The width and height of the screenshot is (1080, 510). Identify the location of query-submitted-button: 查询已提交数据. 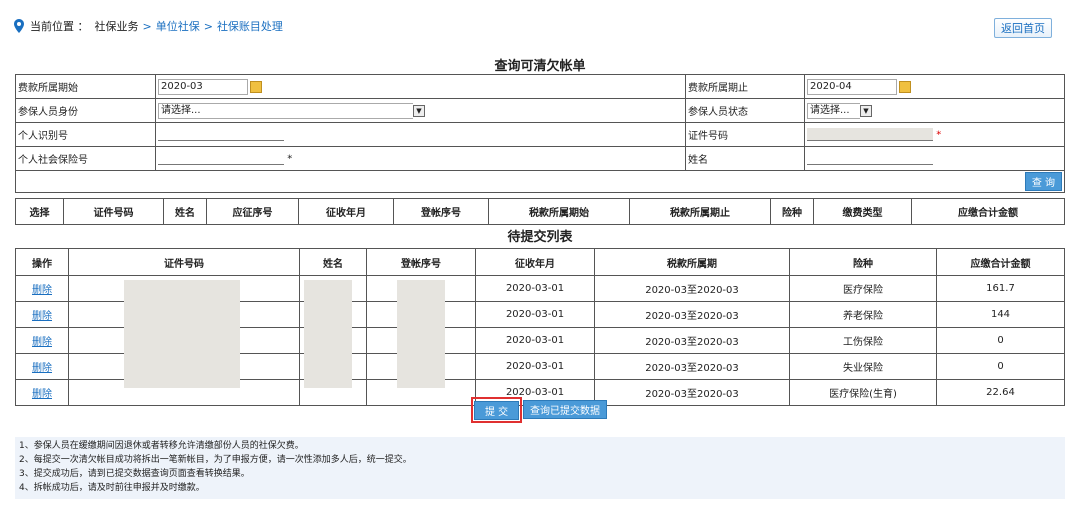
(565, 409).